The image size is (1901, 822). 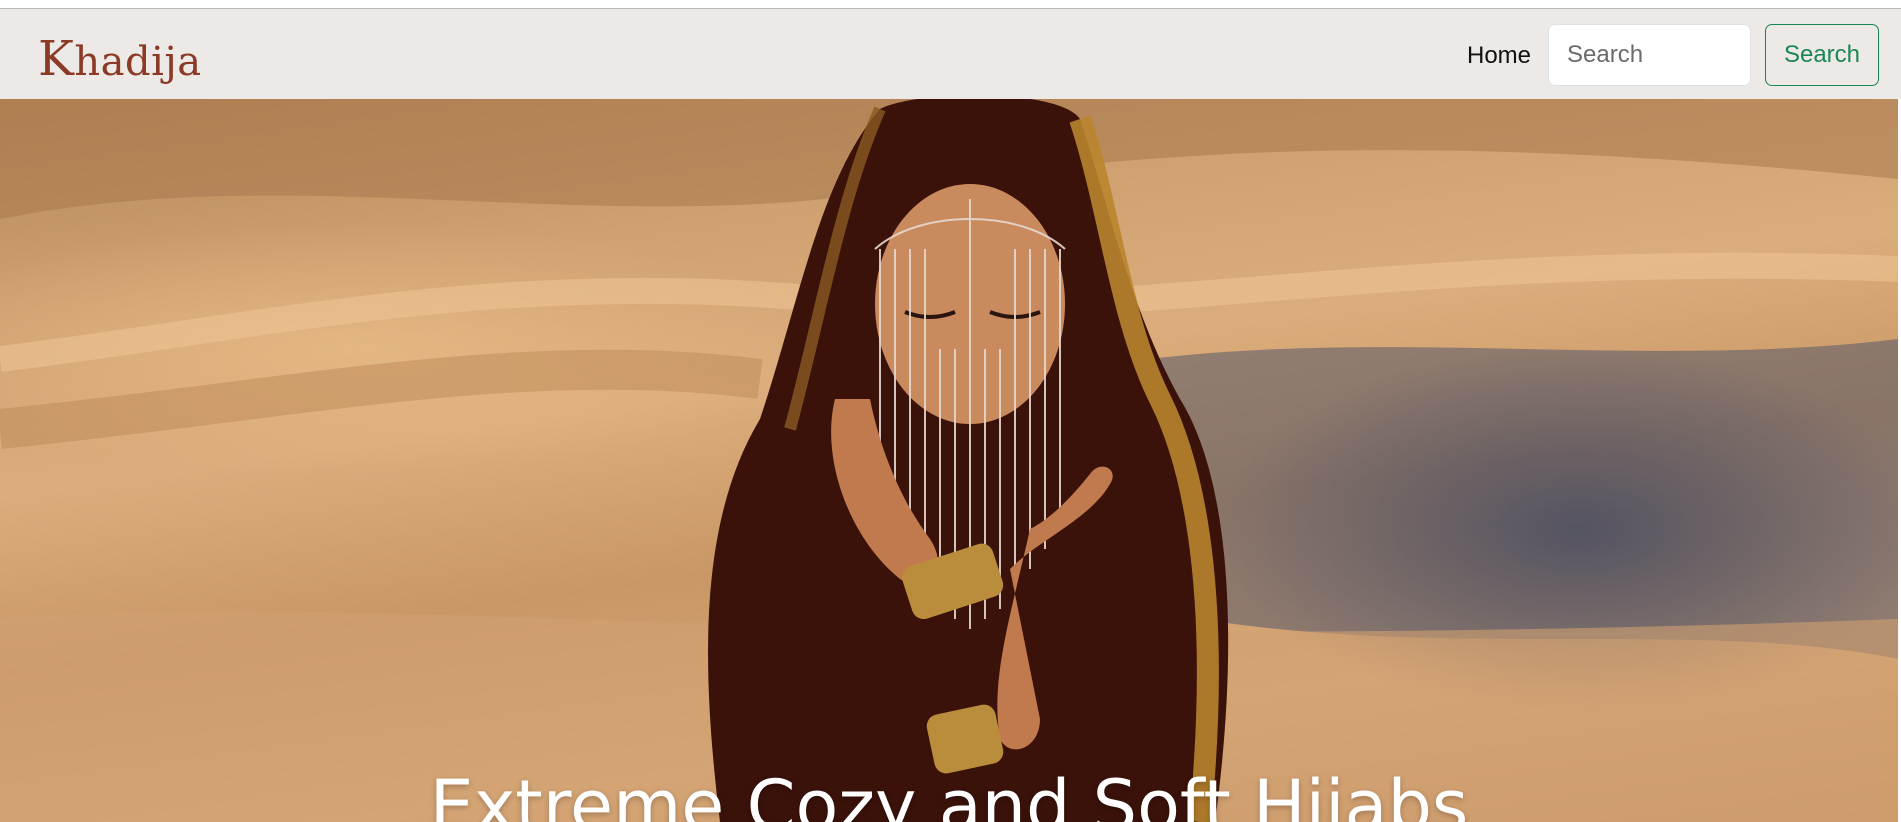 I want to click on search-input, so click(x=1649, y=55).